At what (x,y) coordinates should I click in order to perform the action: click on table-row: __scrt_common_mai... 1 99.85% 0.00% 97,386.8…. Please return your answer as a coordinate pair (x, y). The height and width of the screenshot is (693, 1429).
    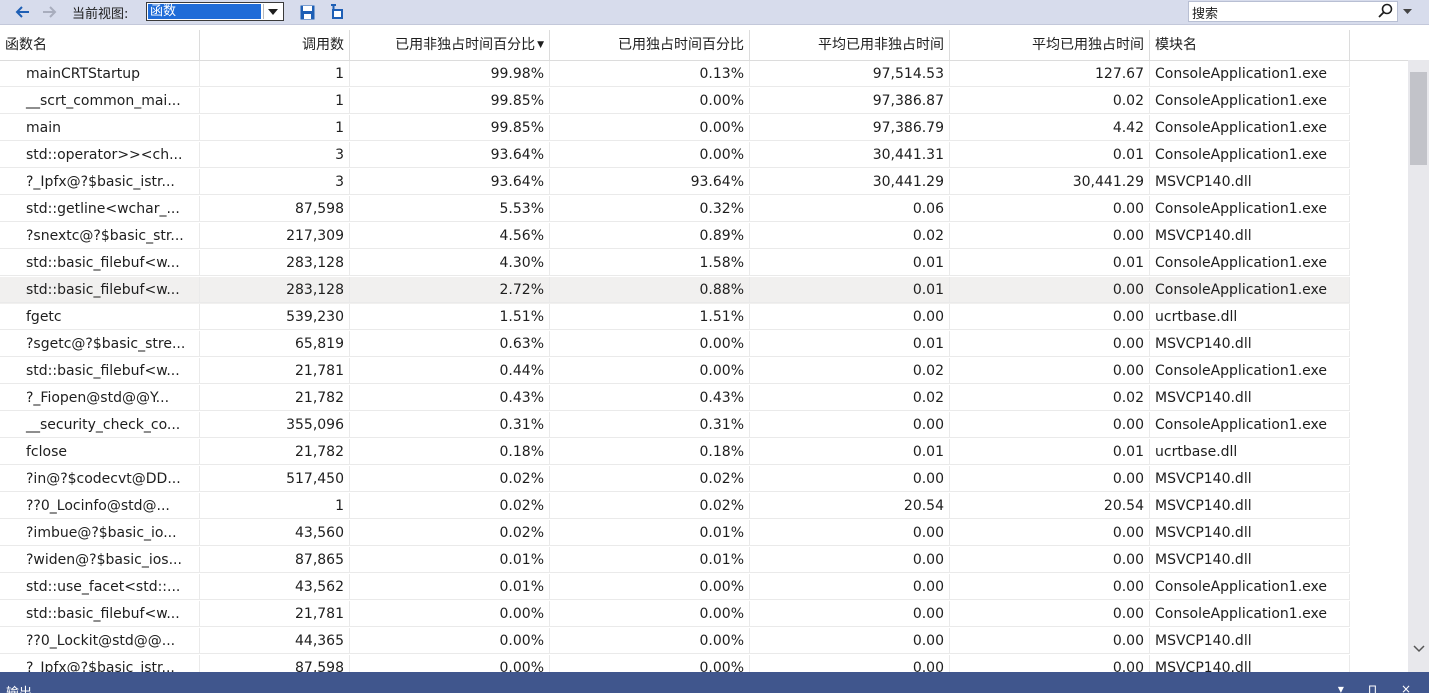
    Looking at the image, I should click on (675, 101).